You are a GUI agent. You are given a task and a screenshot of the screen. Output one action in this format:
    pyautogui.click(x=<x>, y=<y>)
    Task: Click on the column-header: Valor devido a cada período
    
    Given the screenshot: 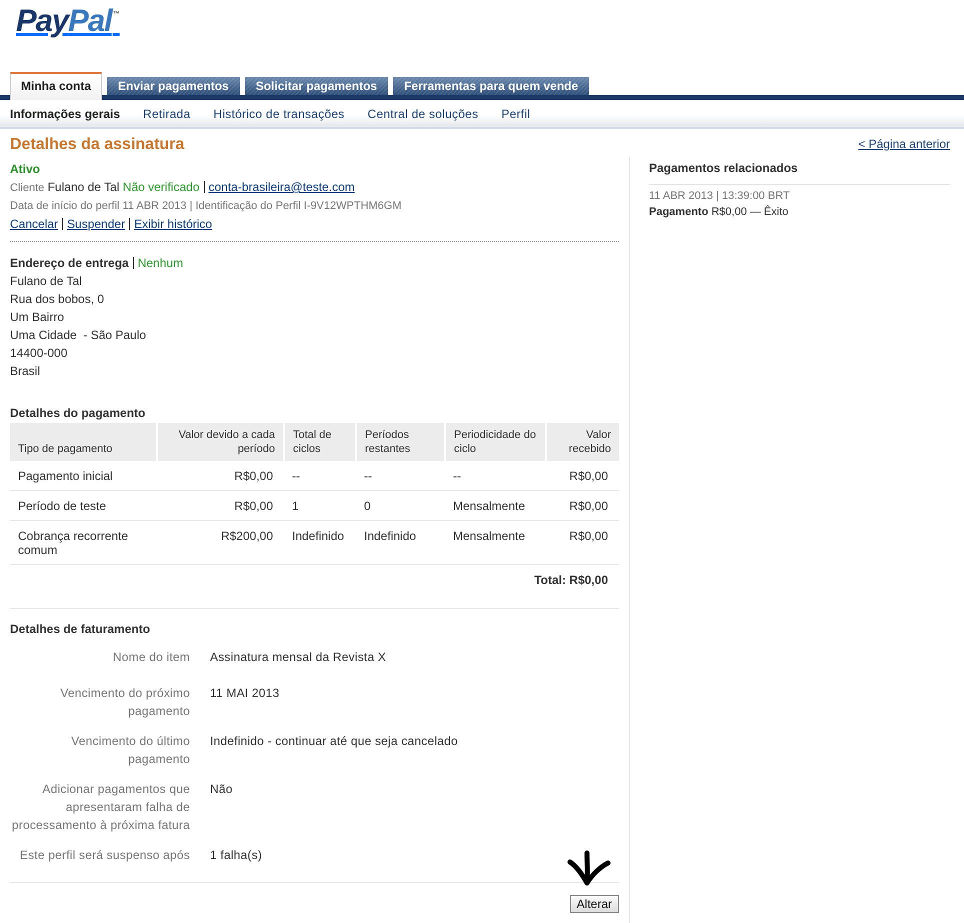 What is the action you would take?
    pyautogui.click(x=220, y=442)
    